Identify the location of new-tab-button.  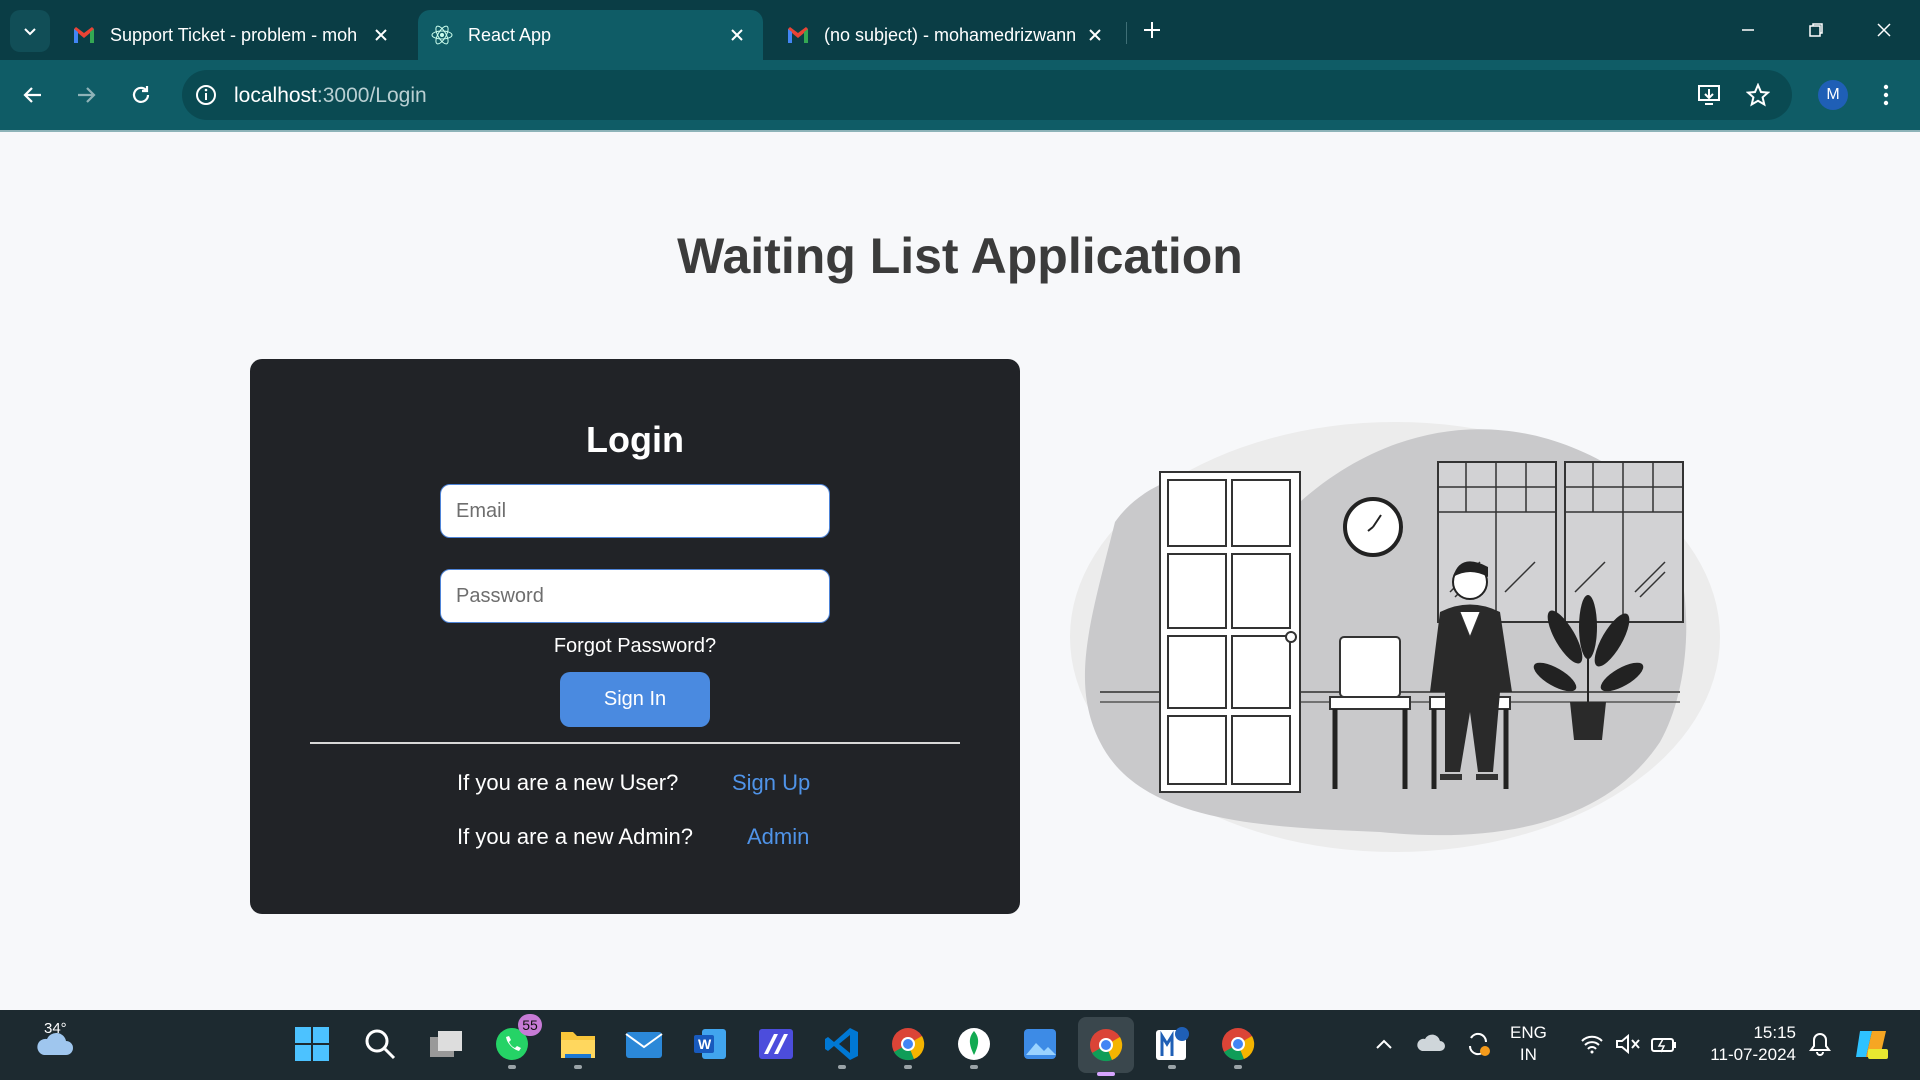
(1152, 30).